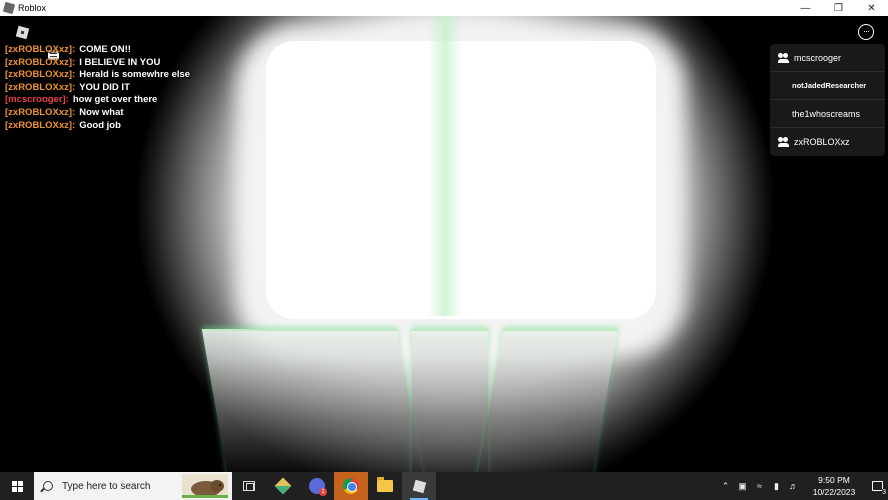  I want to click on chat-message: [zxROBLOXxz]: COME ON!!, so click(97, 50).